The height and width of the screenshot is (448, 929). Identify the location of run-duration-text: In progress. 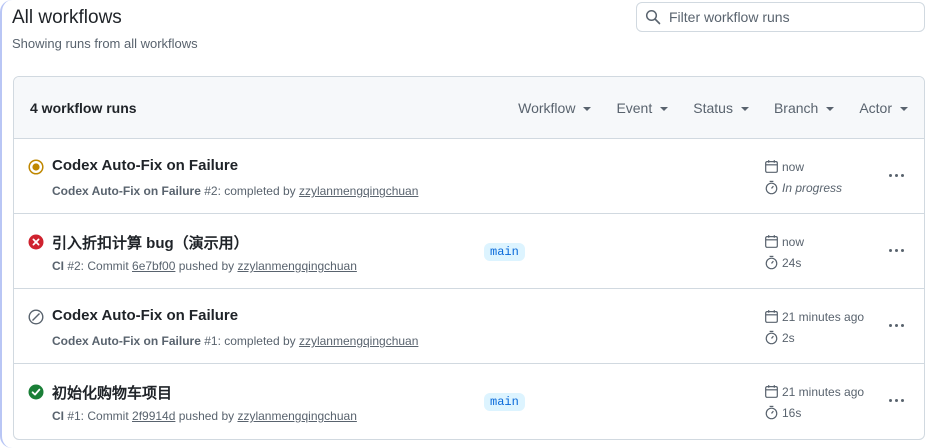
(812, 187).